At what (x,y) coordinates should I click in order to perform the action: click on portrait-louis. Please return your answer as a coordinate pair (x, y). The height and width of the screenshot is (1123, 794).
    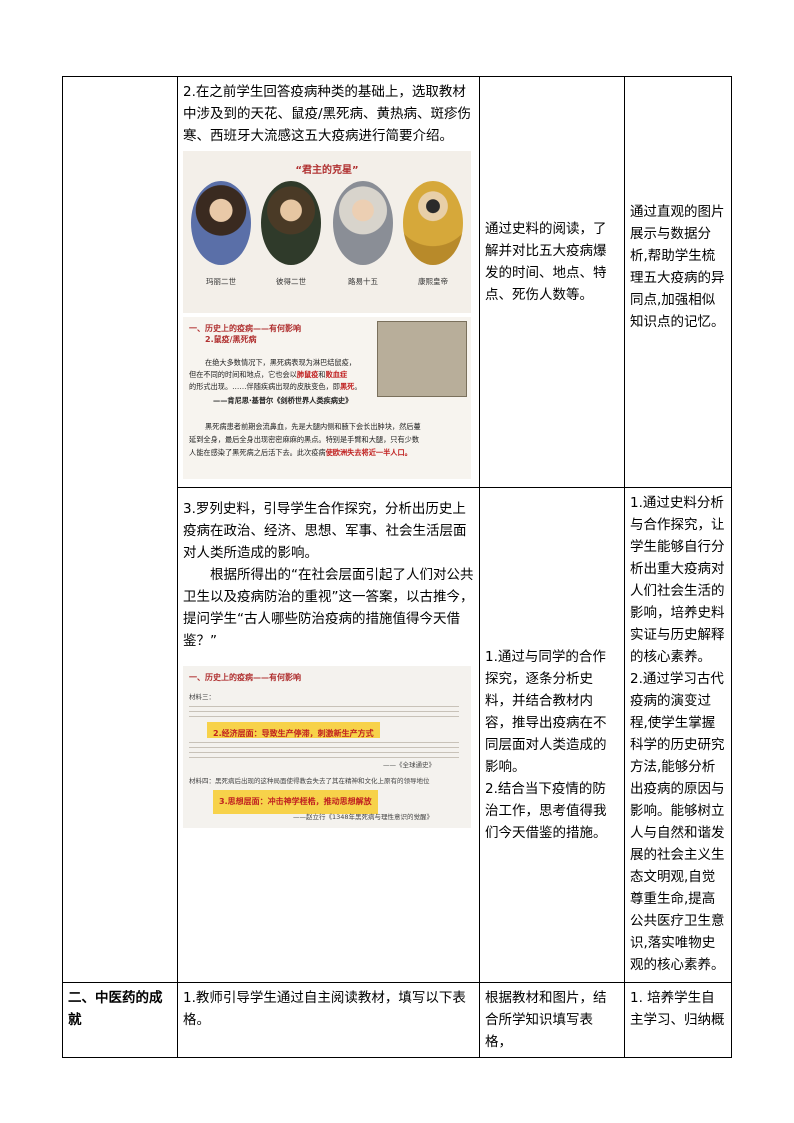
    Looking at the image, I should click on (363, 223).